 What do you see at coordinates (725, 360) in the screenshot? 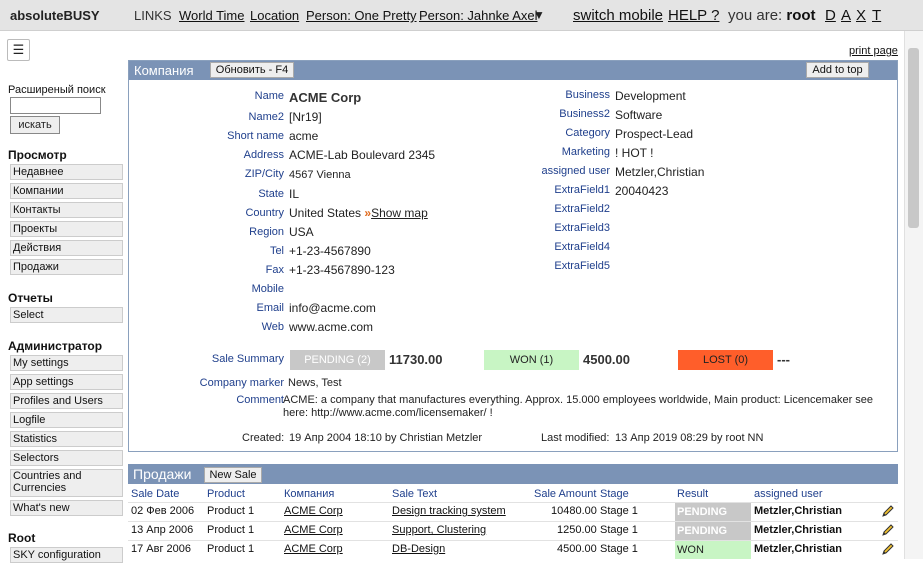
I see `lost-summary-badge: LOST (0)` at bounding box center [725, 360].